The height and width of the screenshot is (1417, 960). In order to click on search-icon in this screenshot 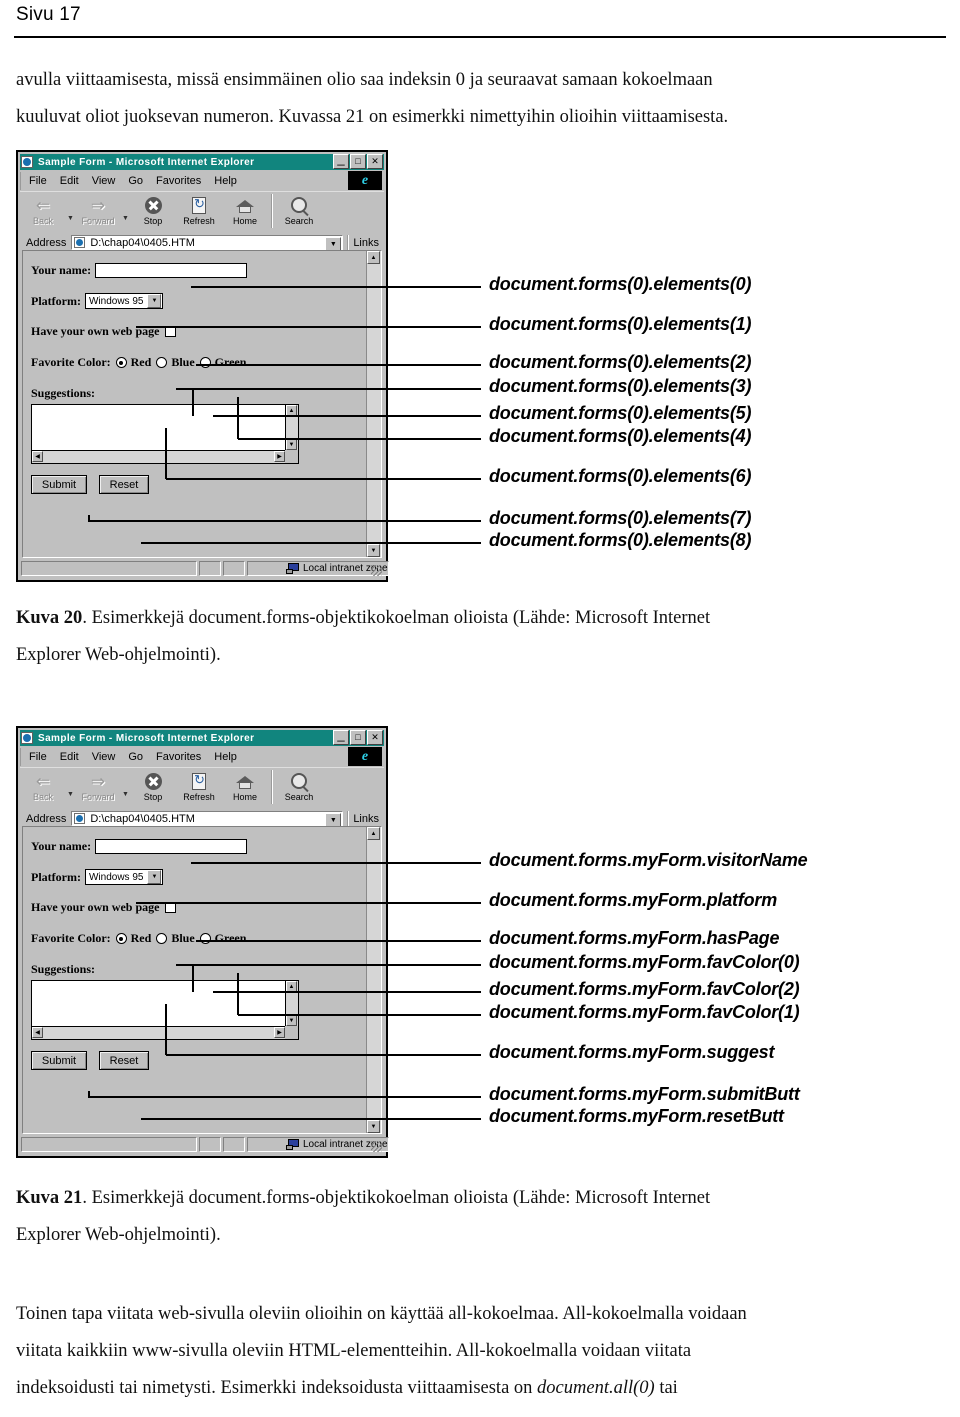, I will do `click(299, 781)`.